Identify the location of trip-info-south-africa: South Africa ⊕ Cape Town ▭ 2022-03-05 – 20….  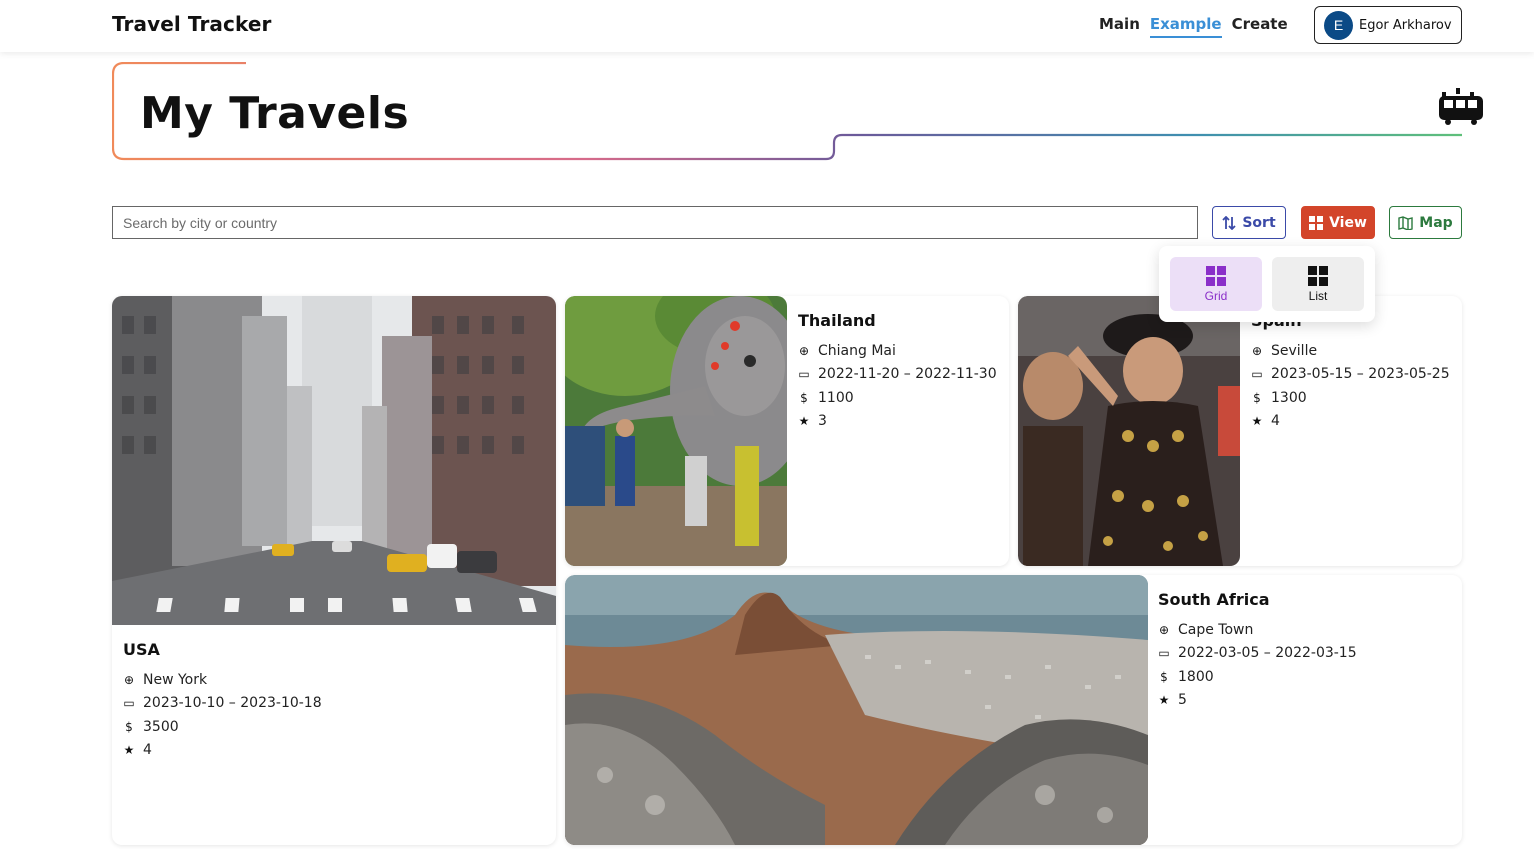
(1257, 651).